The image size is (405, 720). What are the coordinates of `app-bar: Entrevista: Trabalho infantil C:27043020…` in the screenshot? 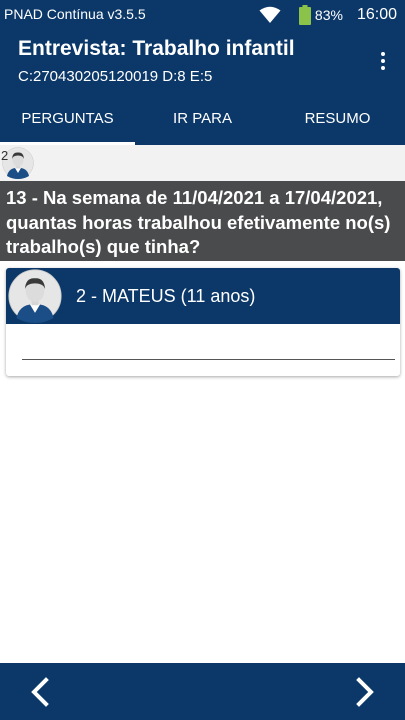 It's located at (202, 61).